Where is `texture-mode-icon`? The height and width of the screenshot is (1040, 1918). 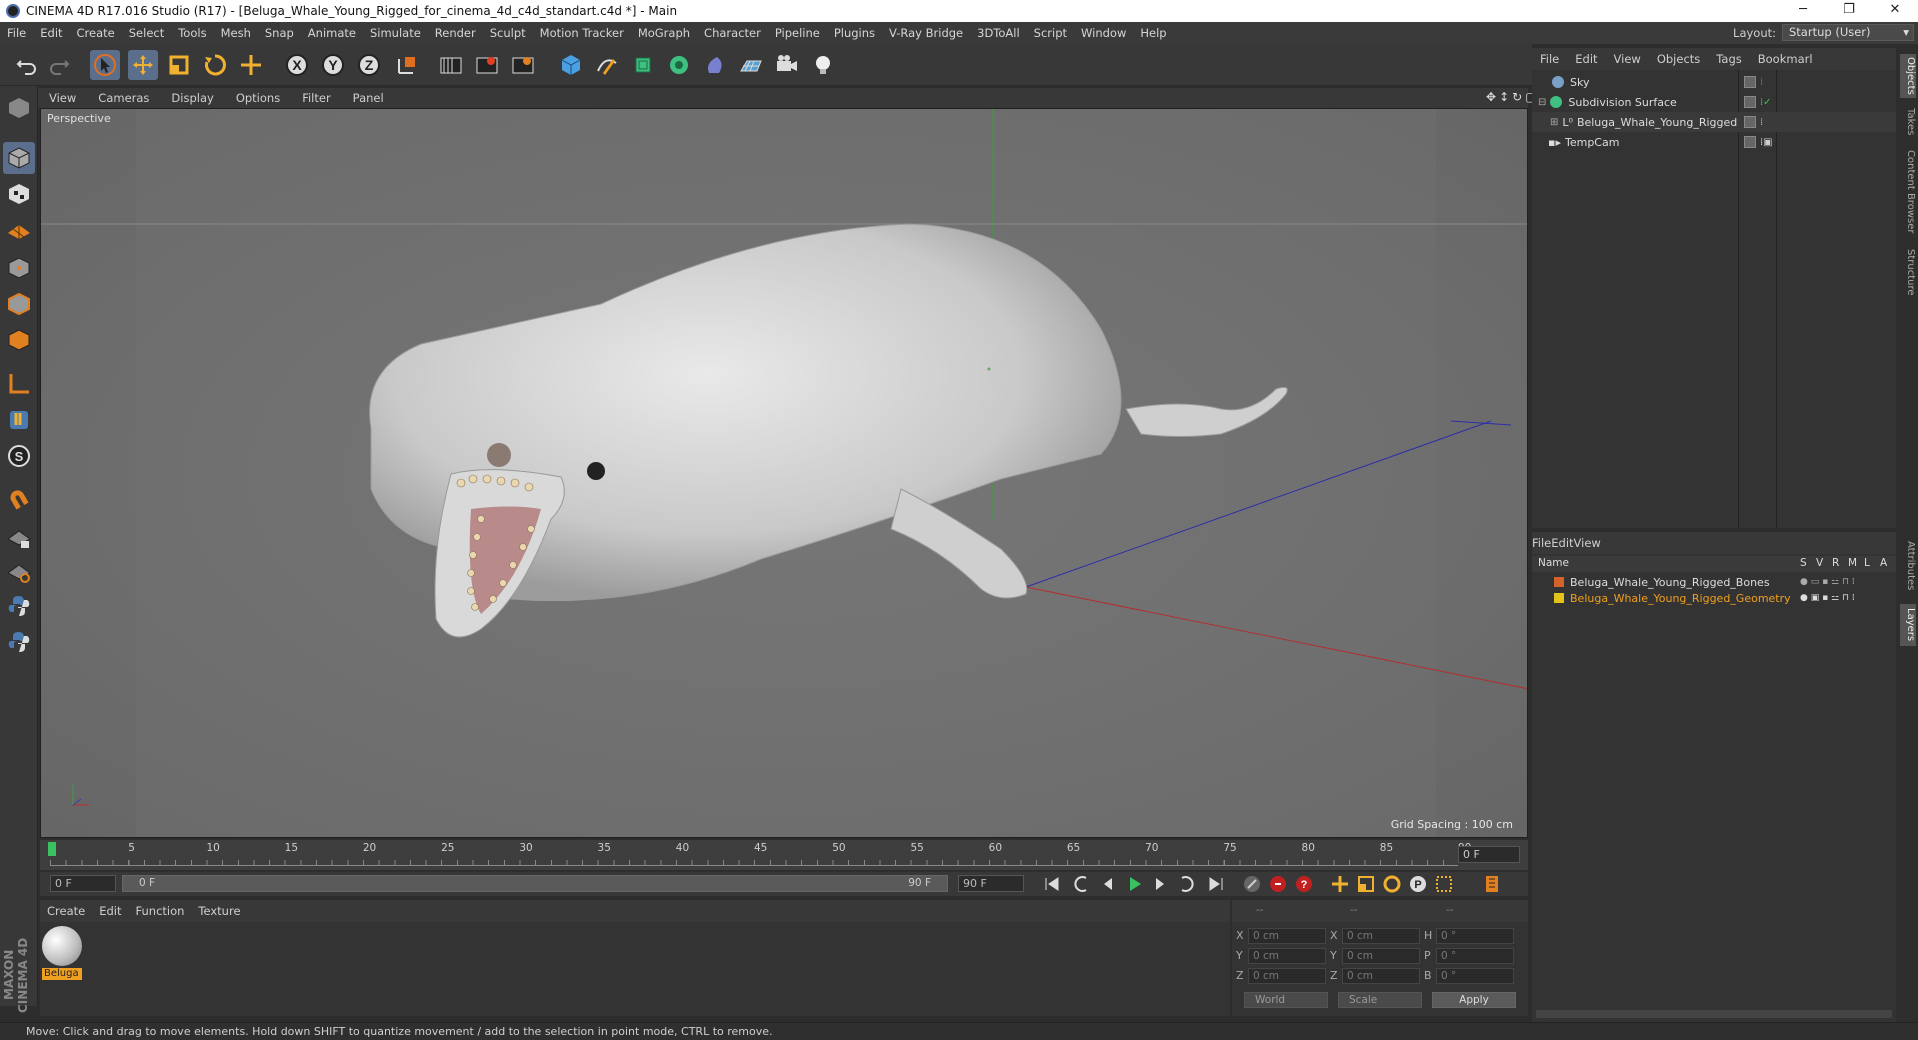
texture-mode-icon is located at coordinates (19, 194).